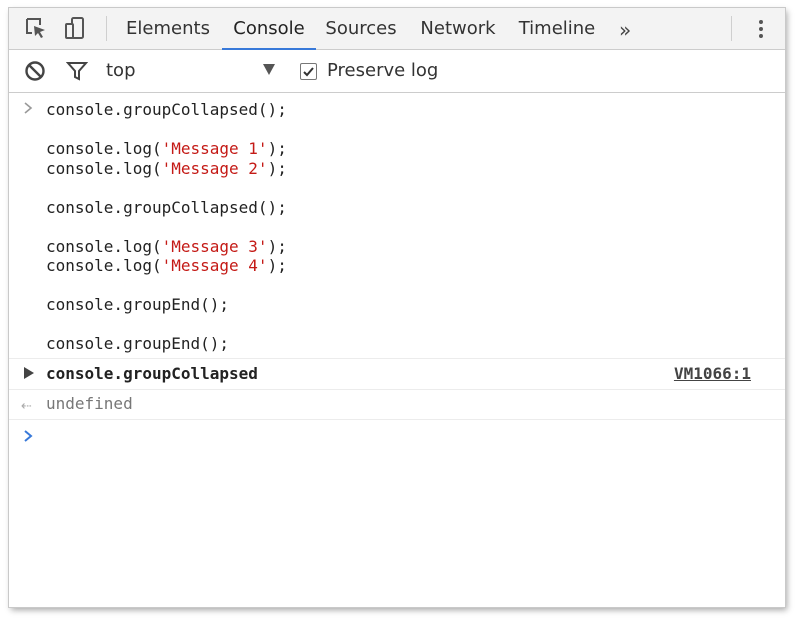  What do you see at coordinates (397, 435) in the screenshot?
I see `console-prompt` at bounding box center [397, 435].